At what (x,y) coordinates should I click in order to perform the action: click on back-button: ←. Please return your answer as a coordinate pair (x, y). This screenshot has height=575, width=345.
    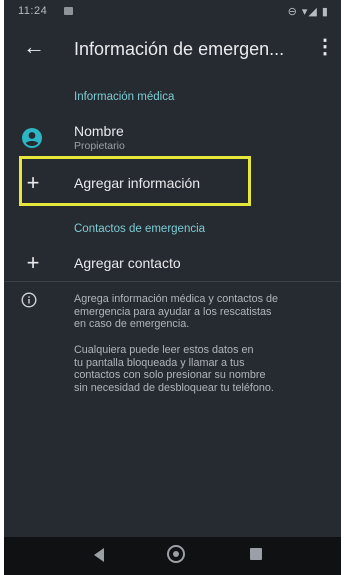
    Looking at the image, I should click on (34, 48).